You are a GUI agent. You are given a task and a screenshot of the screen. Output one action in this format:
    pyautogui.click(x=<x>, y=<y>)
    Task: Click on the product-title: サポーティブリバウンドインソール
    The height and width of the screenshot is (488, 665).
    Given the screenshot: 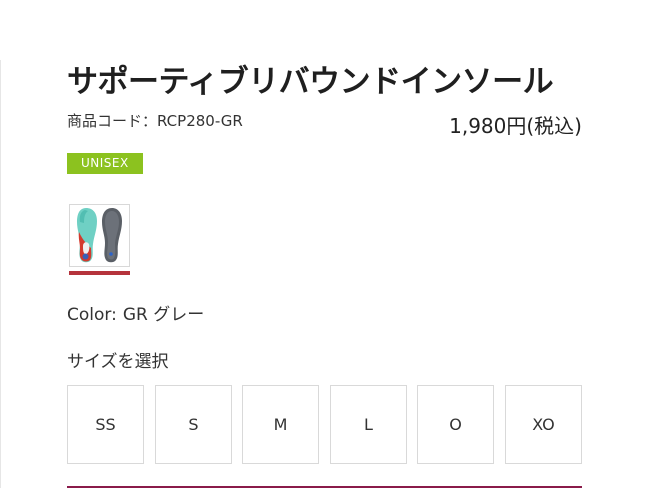 What is the action you would take?
    pyautogui.click(x=310, y=82)
    